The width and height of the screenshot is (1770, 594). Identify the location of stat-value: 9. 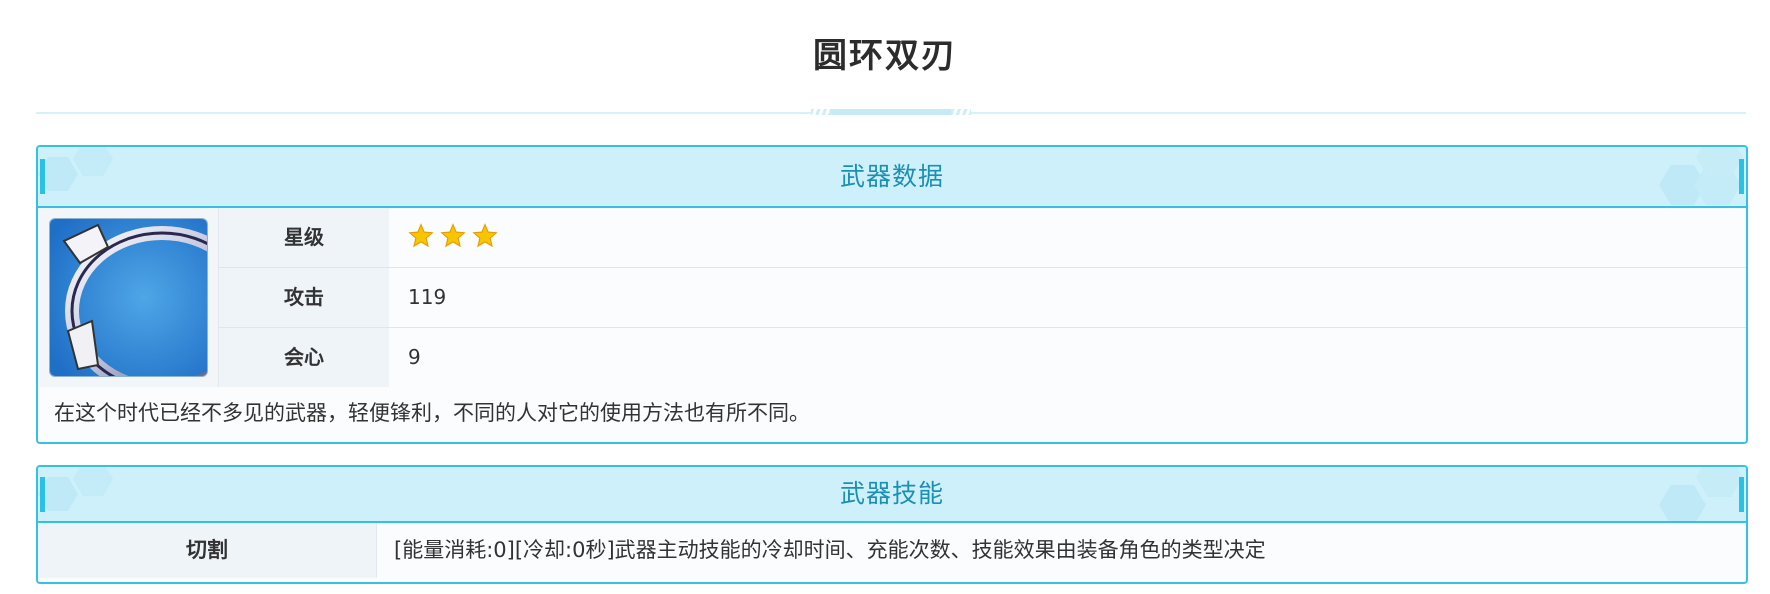
(414, 357).